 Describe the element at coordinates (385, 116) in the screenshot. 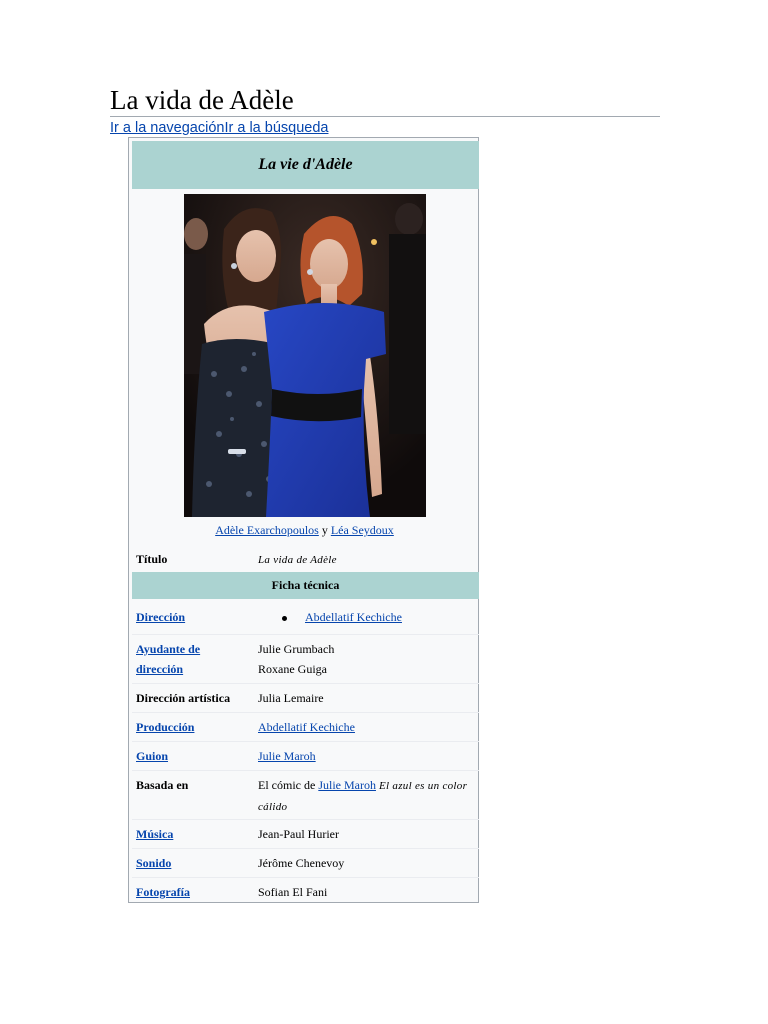

I see `title-divider` at that location.